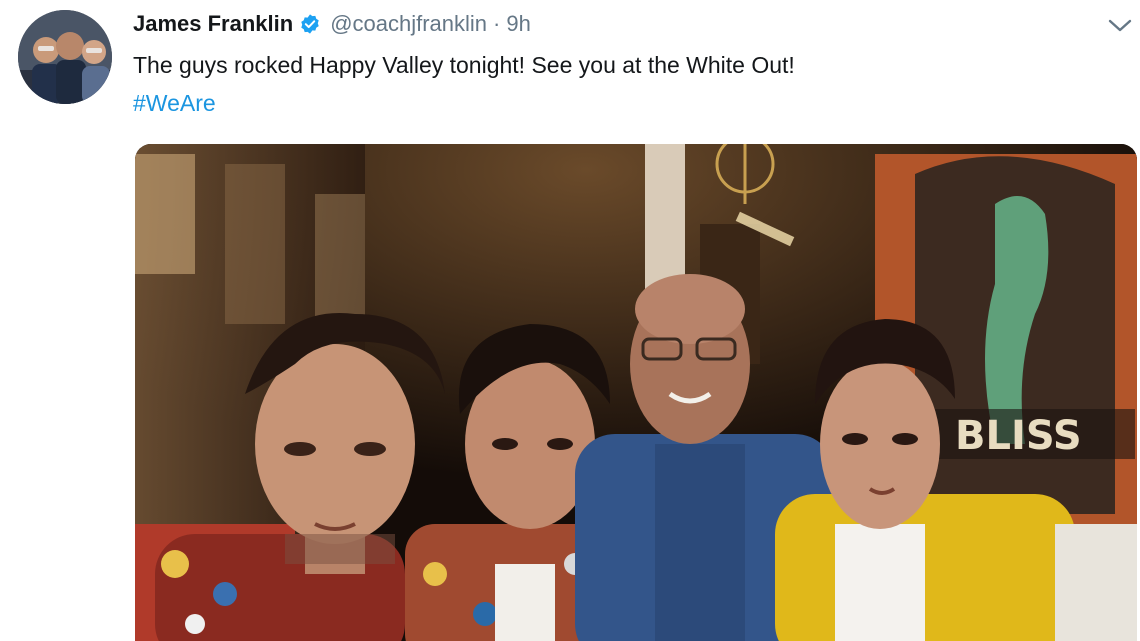 Image resolution: width=1140 pixels, height=641 pixels. Describe the element at coordinates (174, 103) in the screenshot. I see `hashtag-link: #WeAre` at that location.